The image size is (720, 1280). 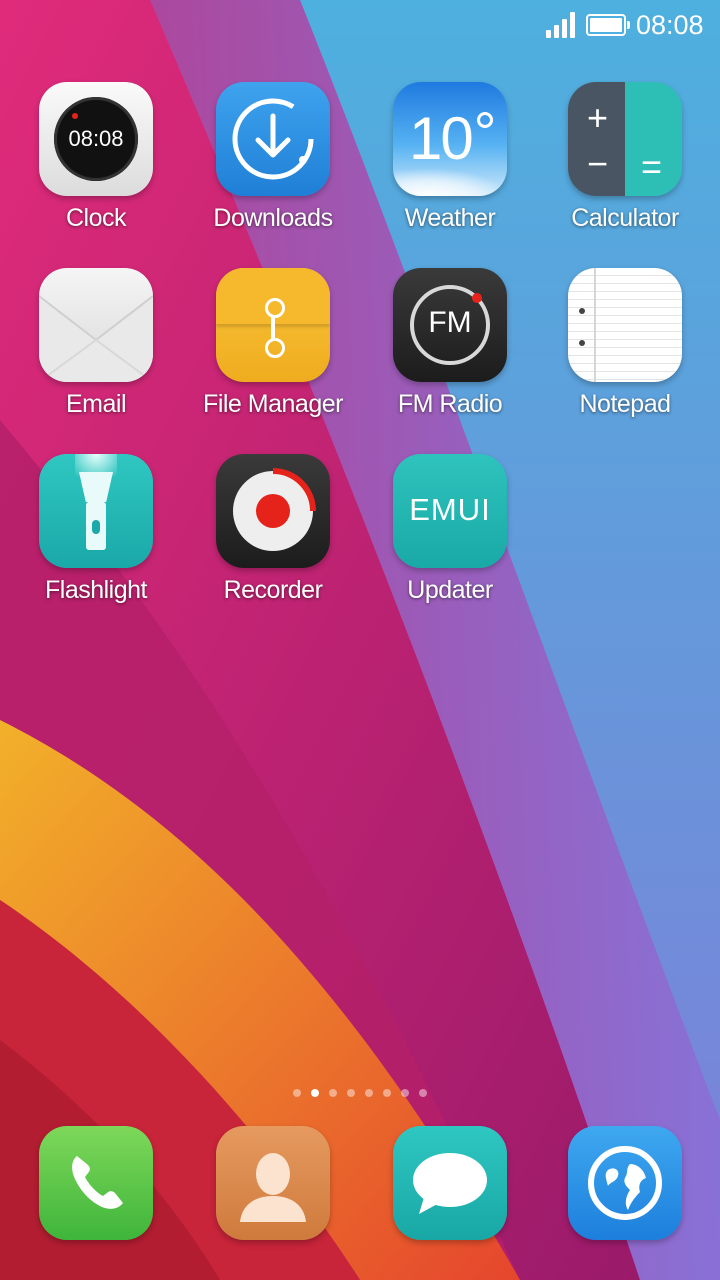 I want to click on app-notepad: Notepad, so click(x=625, y=343).